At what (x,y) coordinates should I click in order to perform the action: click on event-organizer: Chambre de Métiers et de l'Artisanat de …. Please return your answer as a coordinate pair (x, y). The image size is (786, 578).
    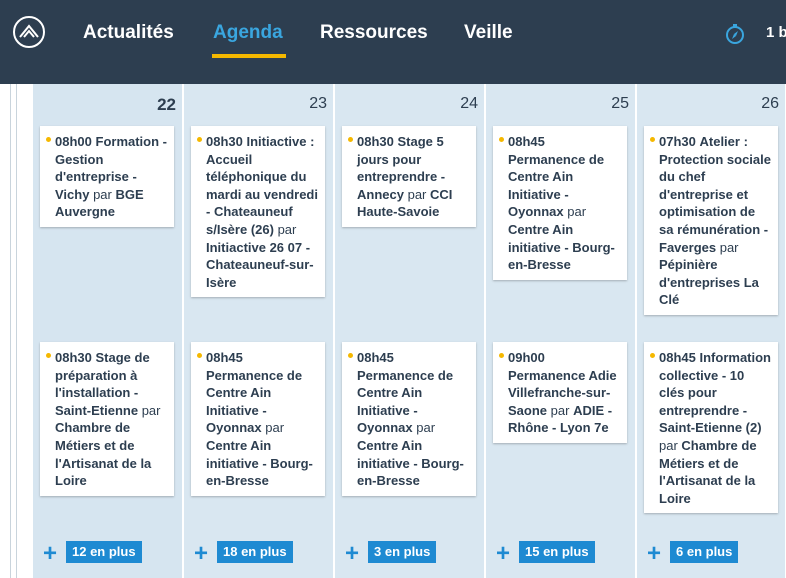
    Looking at the image, I should click on (103, 454).